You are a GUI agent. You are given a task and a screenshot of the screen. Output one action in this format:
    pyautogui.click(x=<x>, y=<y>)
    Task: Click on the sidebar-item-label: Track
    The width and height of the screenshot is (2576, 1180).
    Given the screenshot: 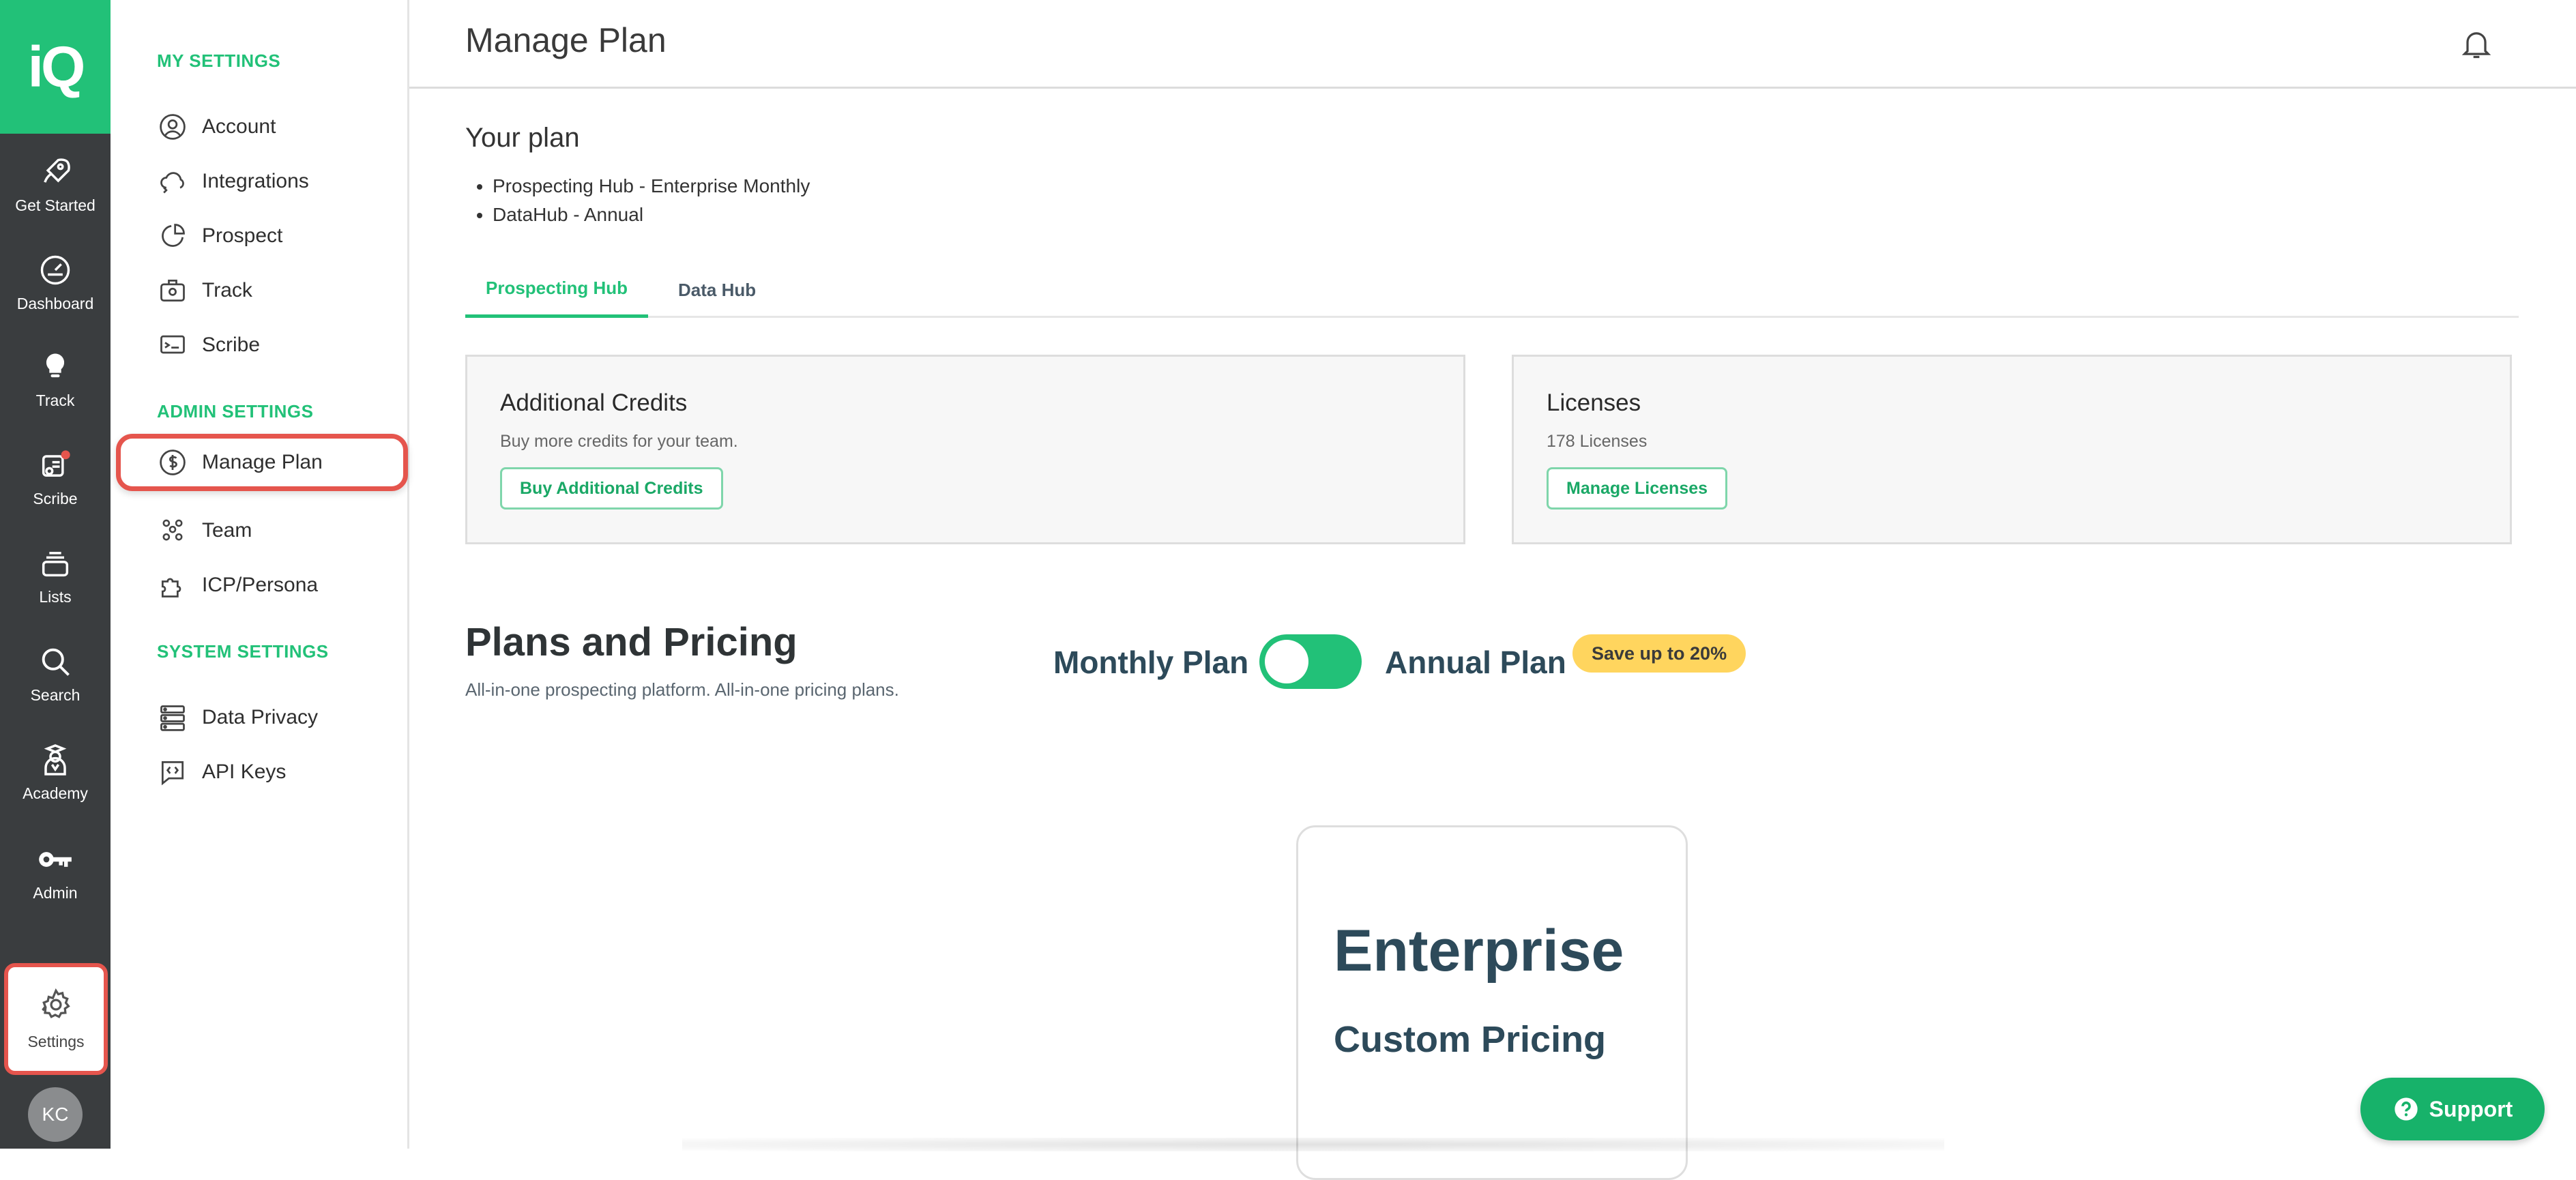 What is the action you would take?
    pyautogui.click(x=227, y=290)
    